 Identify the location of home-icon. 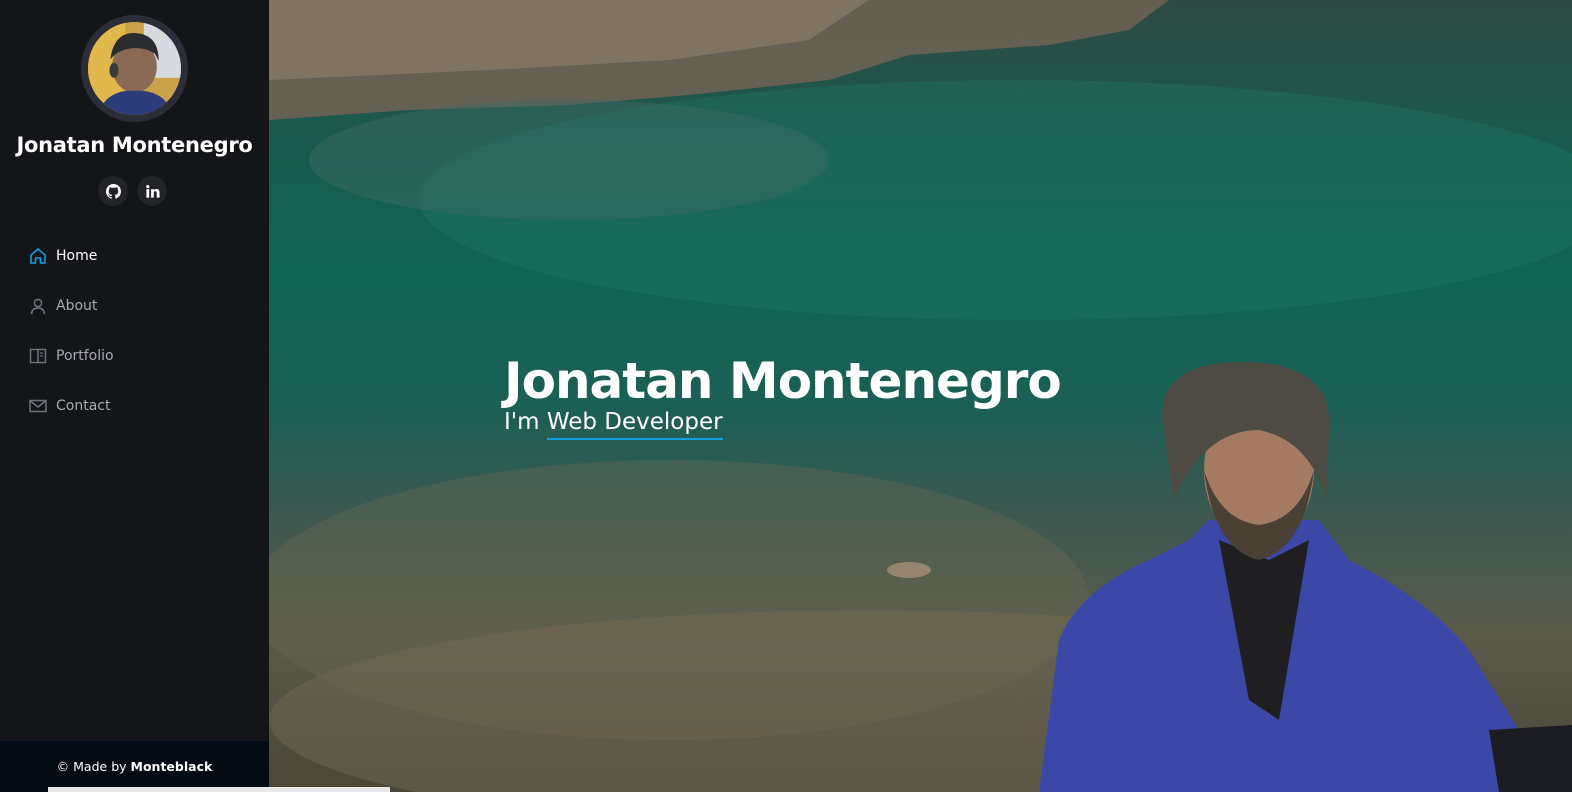
(38, 256).